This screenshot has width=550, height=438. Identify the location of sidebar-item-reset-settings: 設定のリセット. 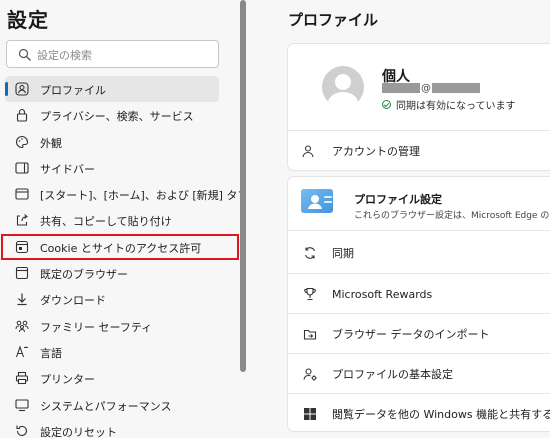
(121, 428).